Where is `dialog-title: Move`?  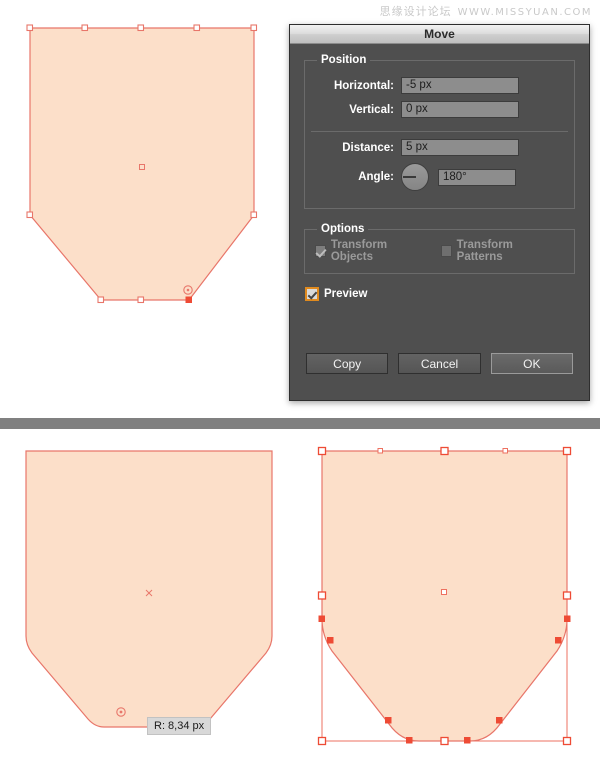 dialog-title: Move is located at coordinates (439, 34).